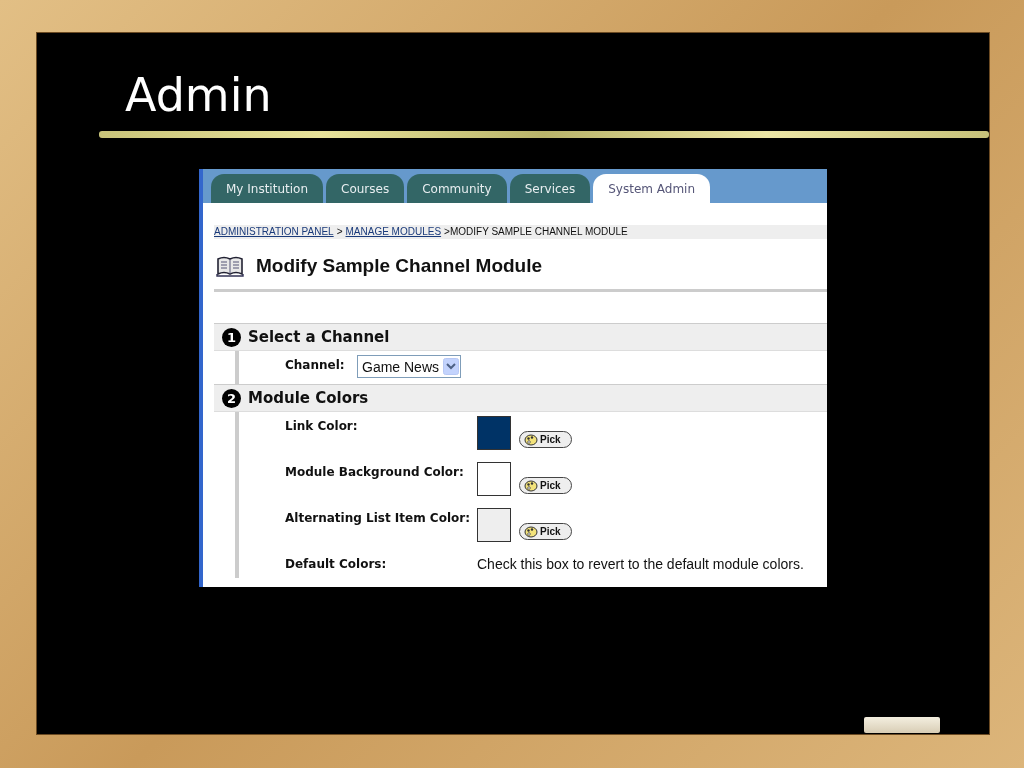 The image size is (1024, 768). What do you see at coordinates (365, 188) in the screenshot?
I see `nav-tab: Courses` at bounding box center [365, 188].